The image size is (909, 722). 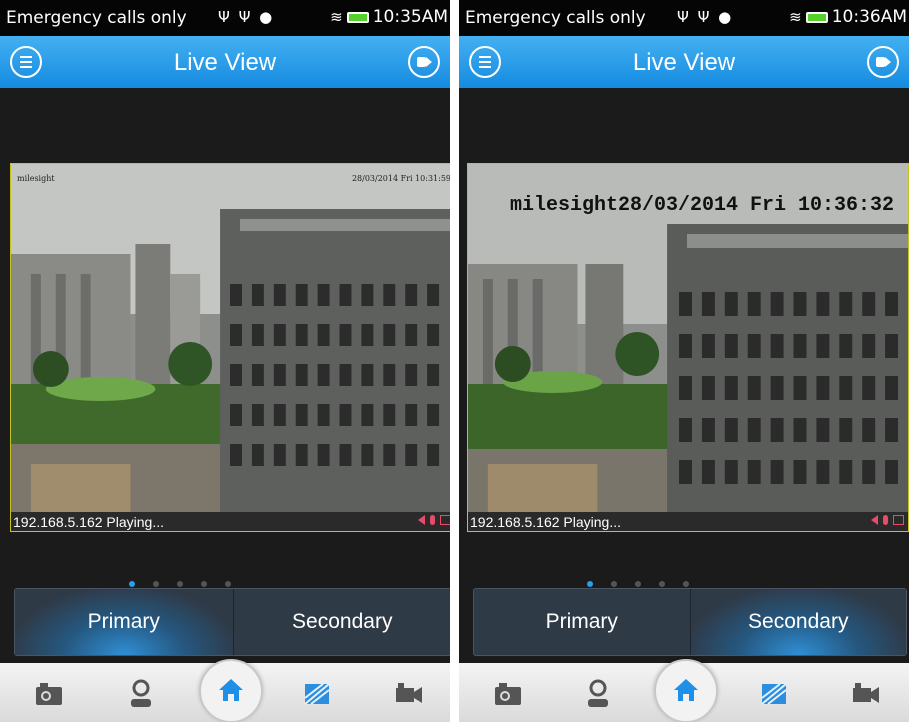 I want to click on clock-time: 10:36AM, so click(x=869, y=17).